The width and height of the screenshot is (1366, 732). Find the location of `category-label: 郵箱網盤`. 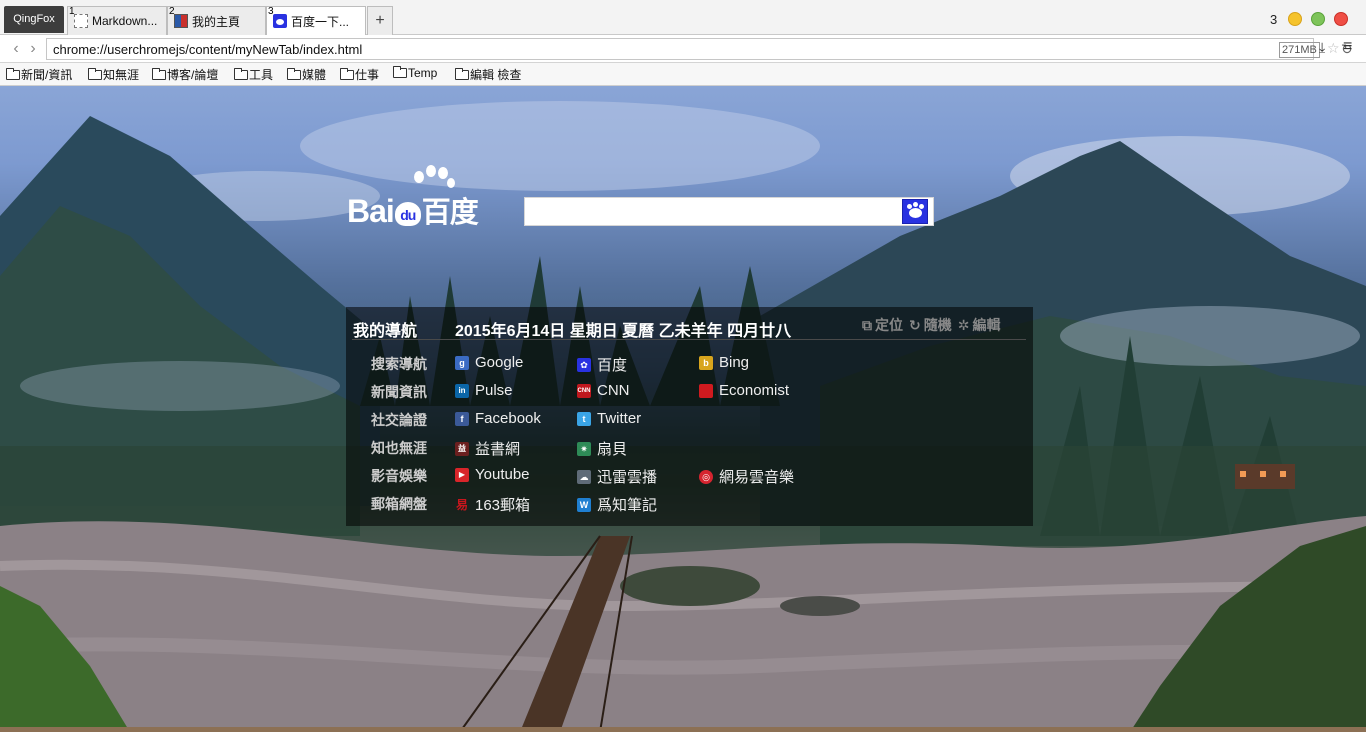

category-label: 郵箱網盤 is located at coordinates (399, 504).